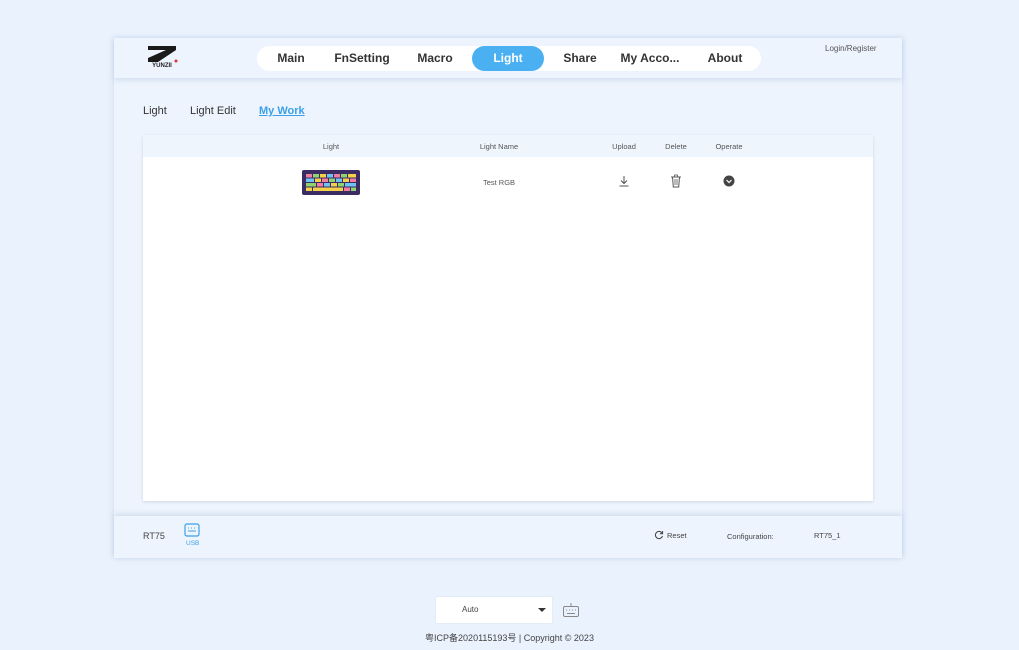  Describe the element at coordinates (193, 543) in the screenshot. I see `connection-label: USB` at that location.